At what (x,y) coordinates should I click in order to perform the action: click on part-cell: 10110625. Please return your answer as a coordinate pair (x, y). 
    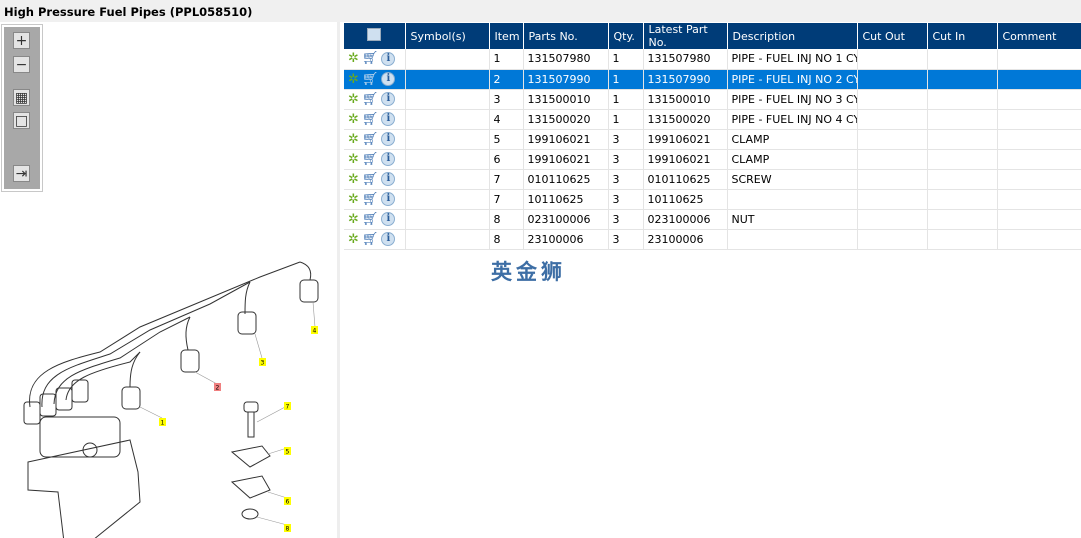
    Looking at the image, I should click on (566, 199).